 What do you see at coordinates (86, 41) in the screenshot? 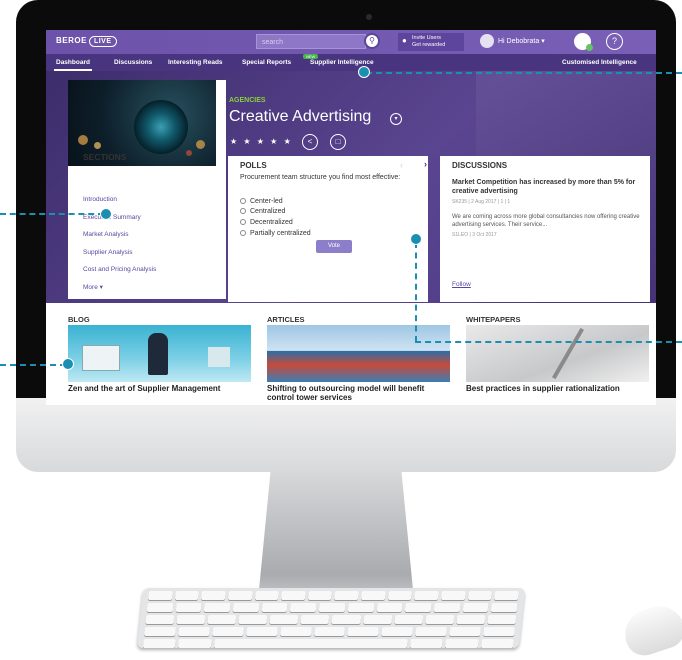
I see `beroe-logo: BEROE LIVE` at bounding box center [86, 41].